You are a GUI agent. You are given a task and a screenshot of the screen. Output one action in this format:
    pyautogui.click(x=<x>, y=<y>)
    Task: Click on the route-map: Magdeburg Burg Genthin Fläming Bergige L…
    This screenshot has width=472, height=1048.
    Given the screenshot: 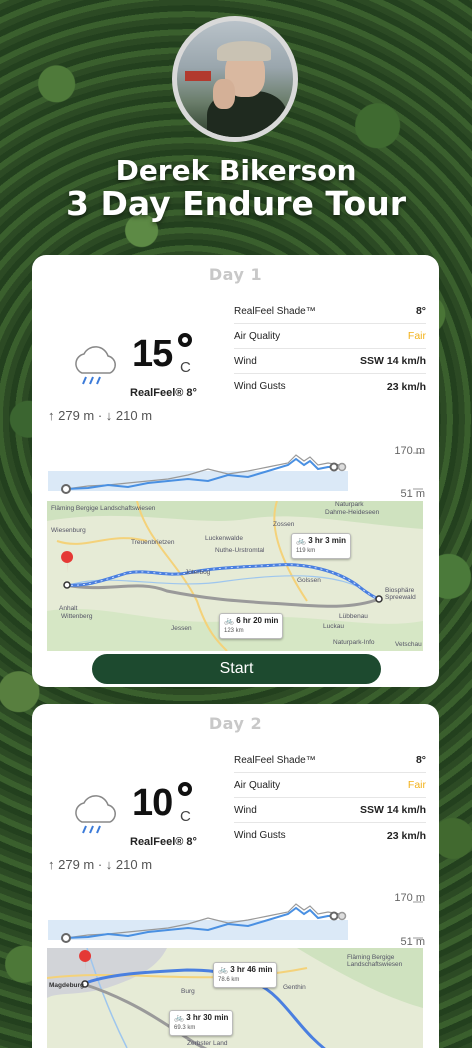 What is the action you would take?
    pyautogui.click(x=235, y=998)
    